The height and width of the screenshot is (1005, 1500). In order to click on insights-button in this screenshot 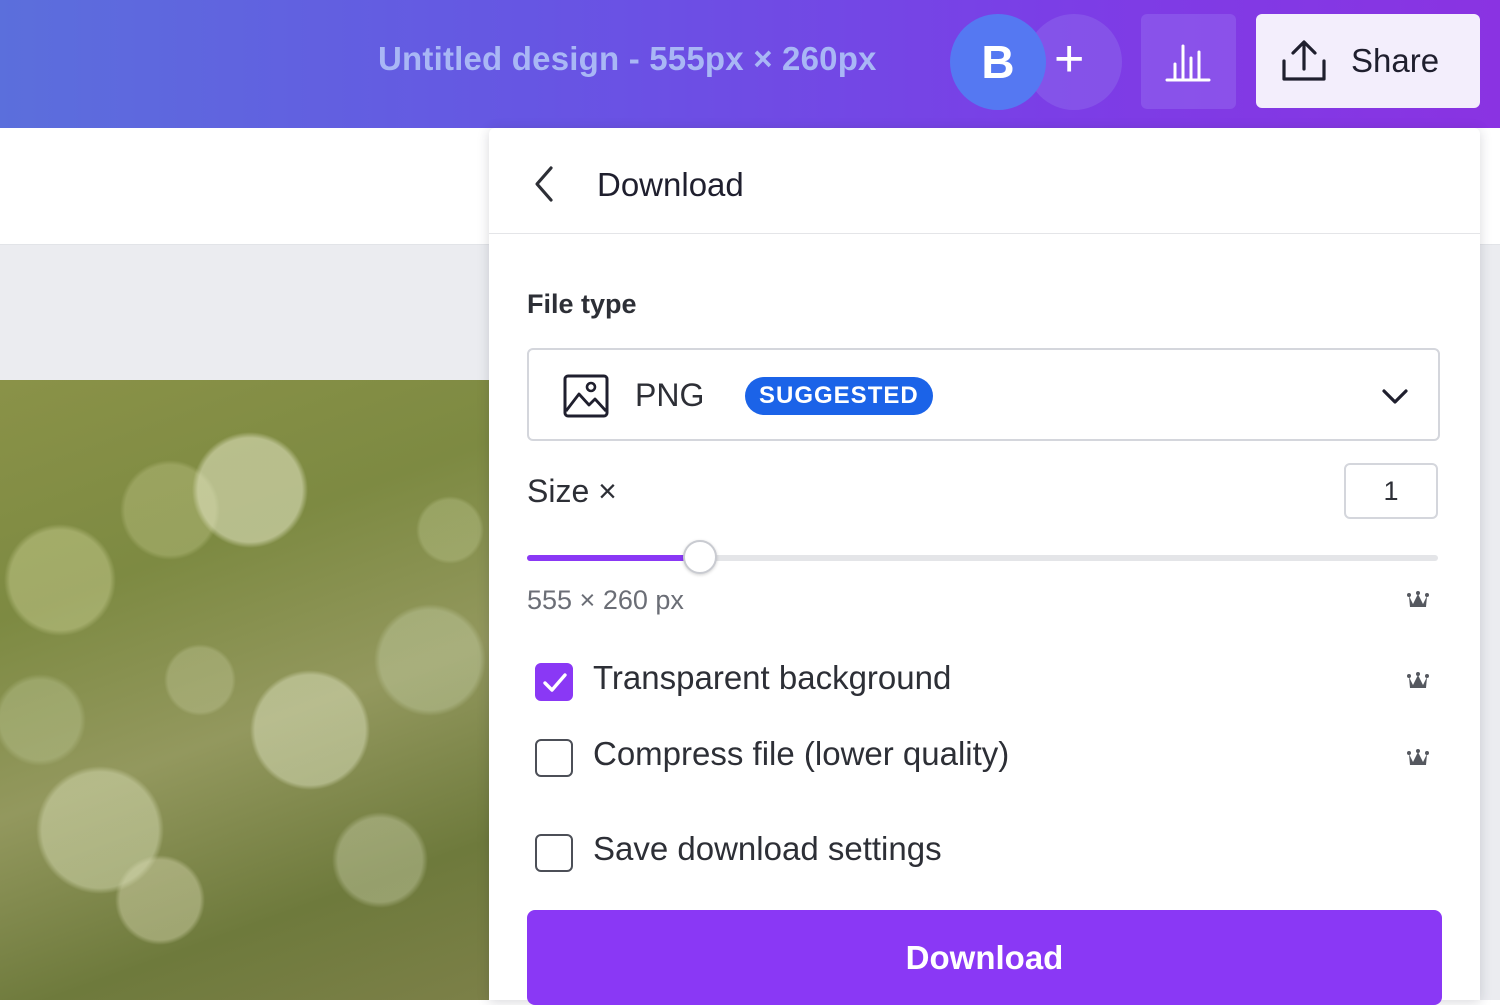, I will do `click(1188, 61)`.